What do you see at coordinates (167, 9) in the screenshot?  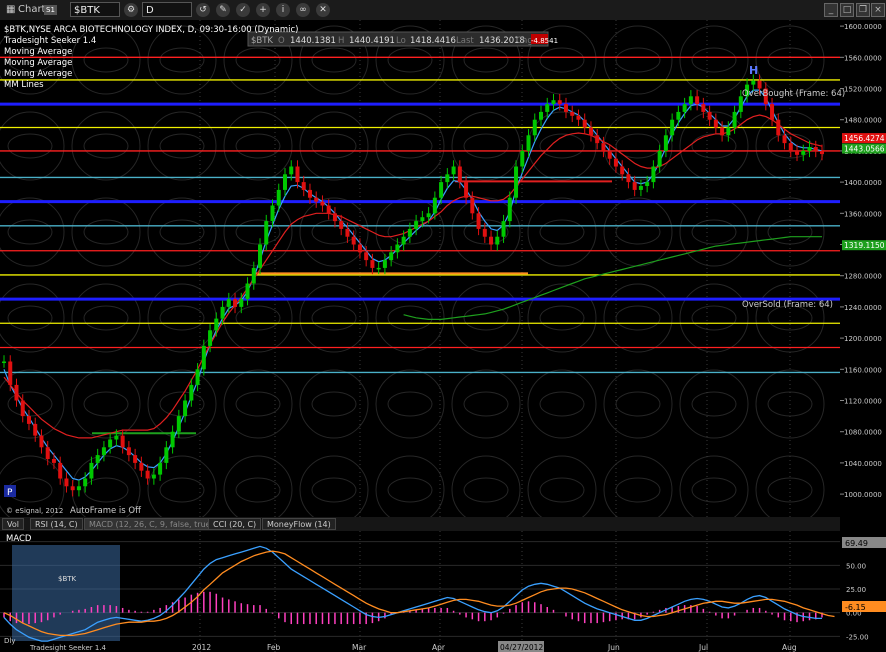 I see `interval-input: D` at bounding box center [167, 9].